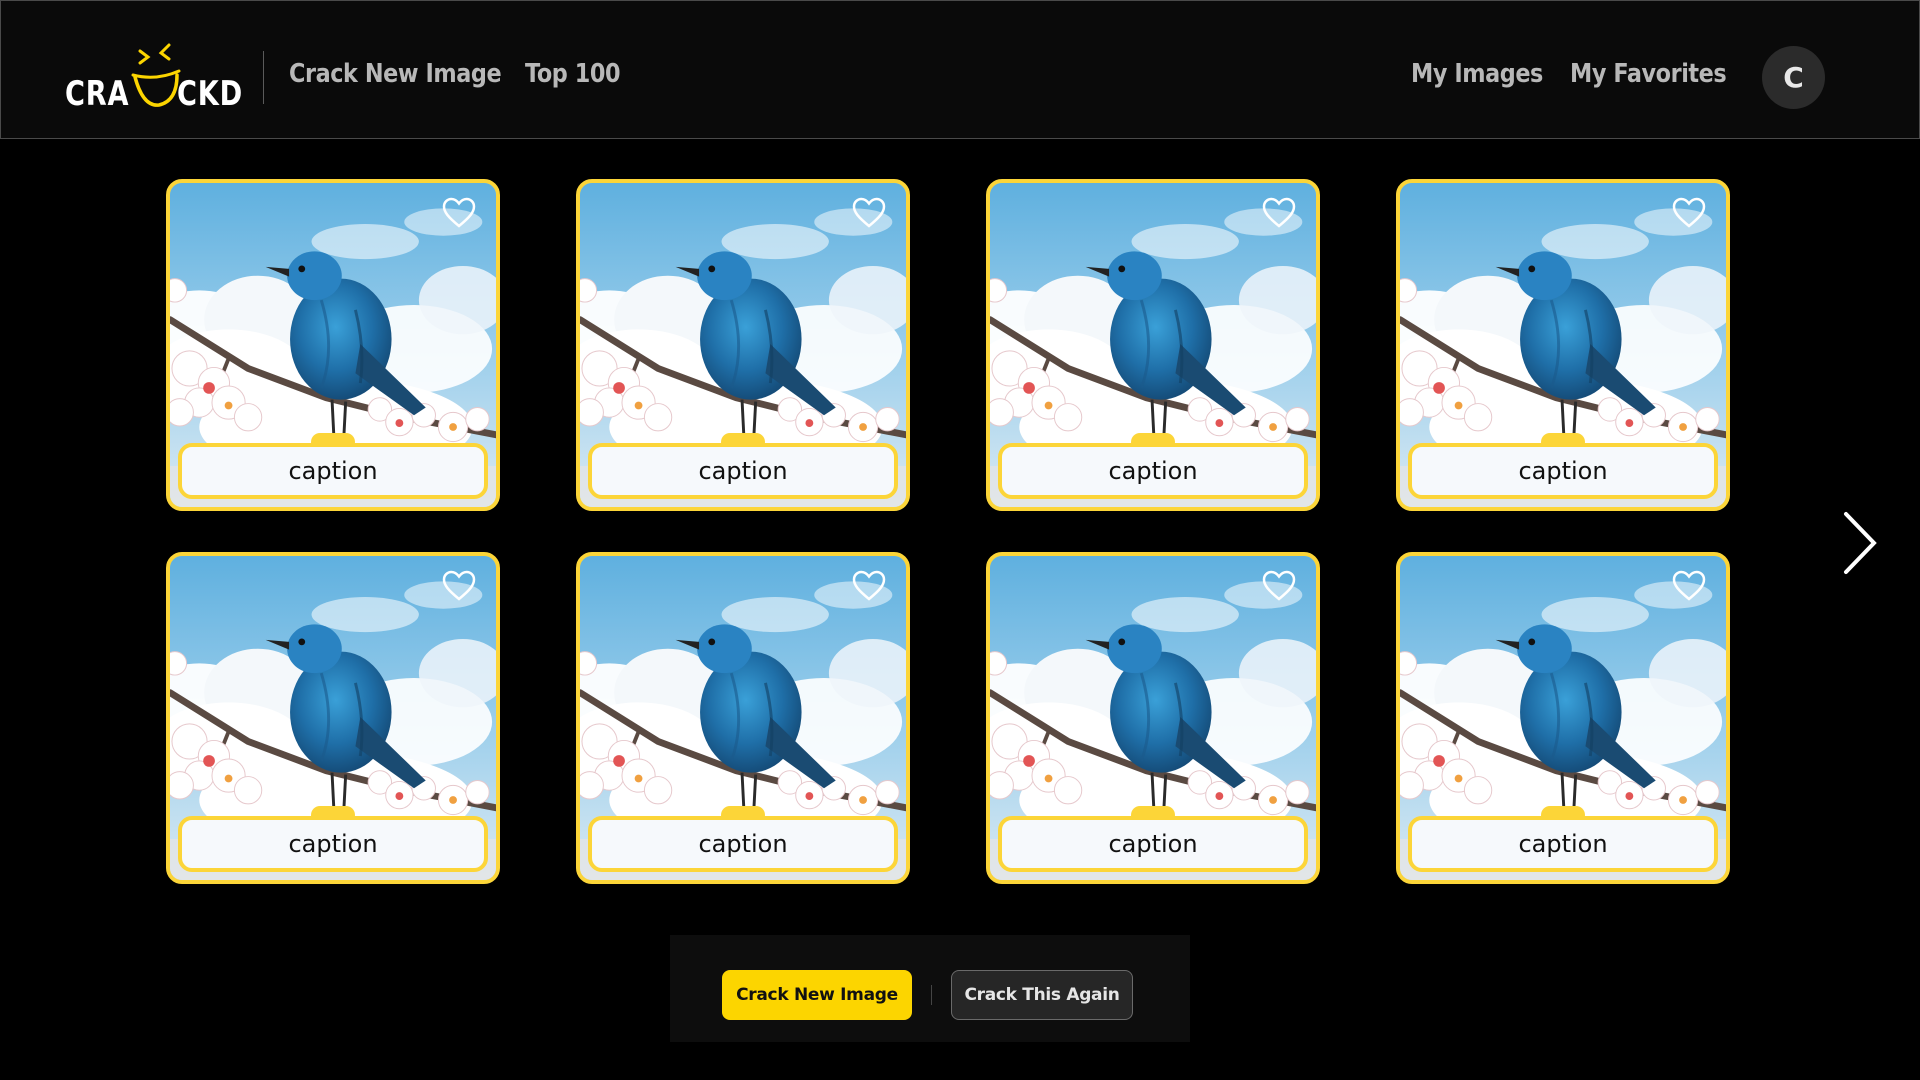  Describe the element at coordinates (1860, 543) in the screenshot. I see `chevron-right-icon` at that location.